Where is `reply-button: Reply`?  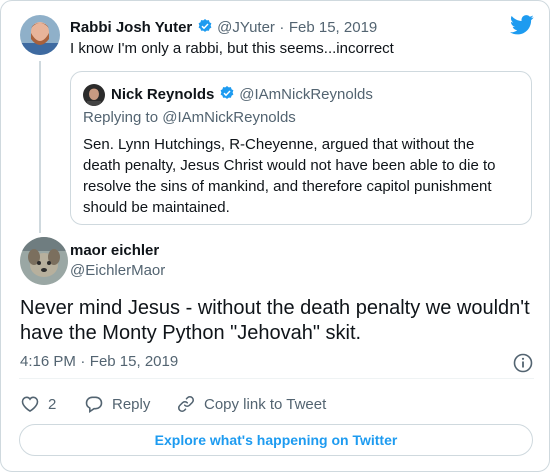
reply-button: Reply is located at coordinates (117, 404).